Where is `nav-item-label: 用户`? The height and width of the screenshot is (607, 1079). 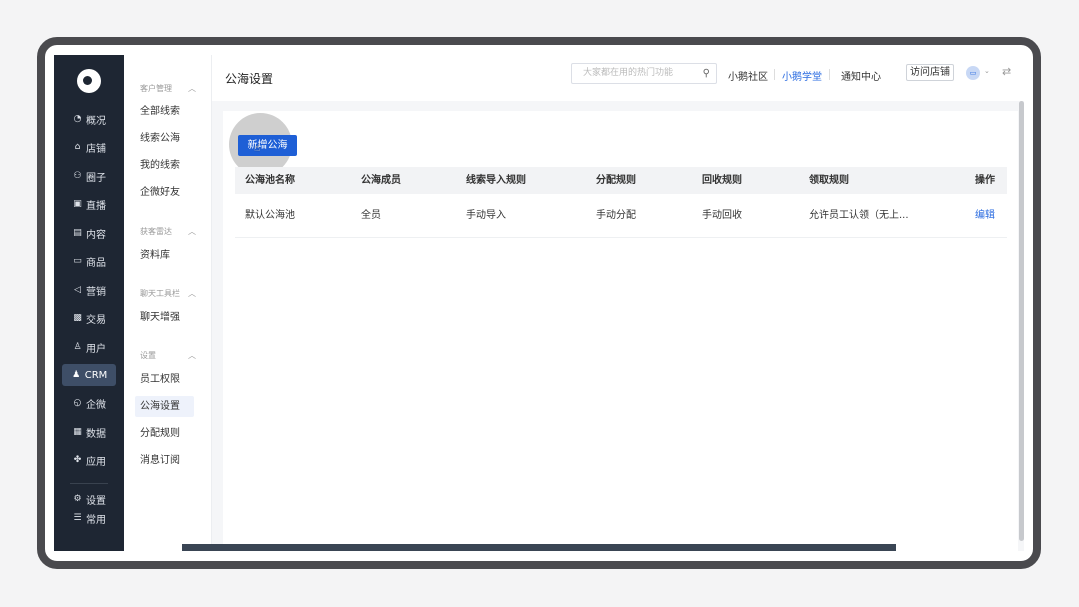
nav-item-label: 用户 is located at coordinates (96, 349).